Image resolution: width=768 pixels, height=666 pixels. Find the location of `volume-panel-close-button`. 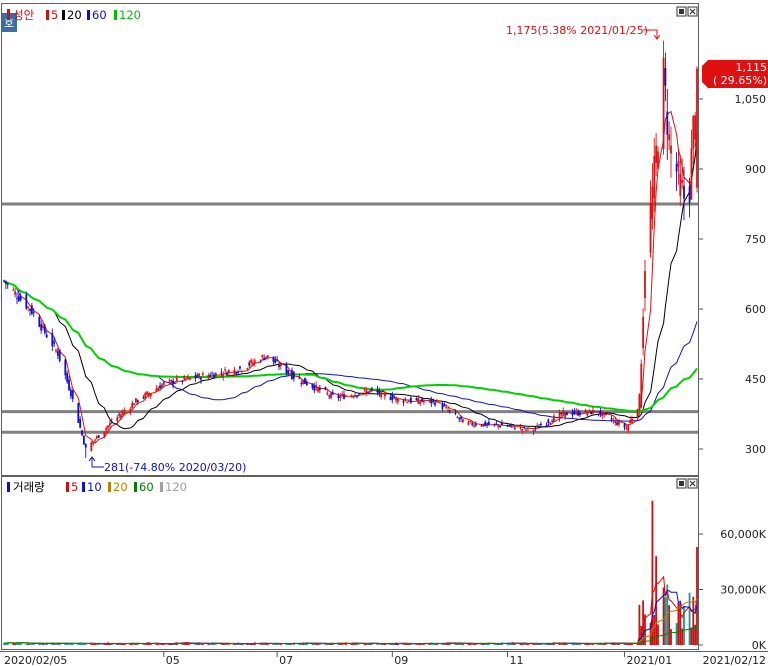

volume-panel-close-button is located at coordinates (692, 483).